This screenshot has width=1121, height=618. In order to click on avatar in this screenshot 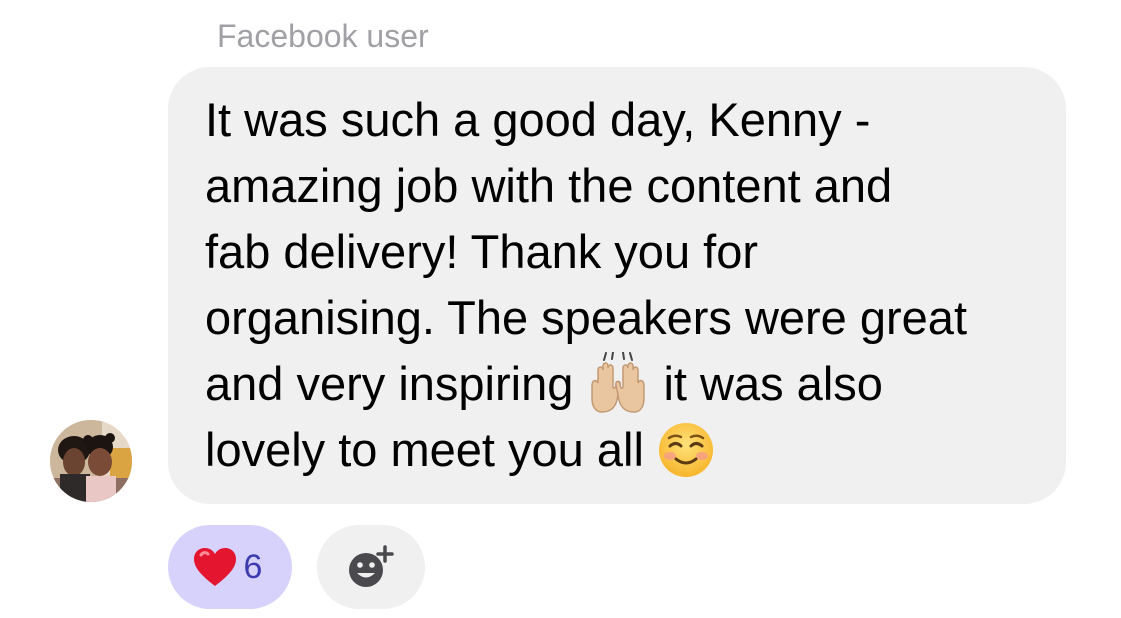, I will do `click(91, 461)`.